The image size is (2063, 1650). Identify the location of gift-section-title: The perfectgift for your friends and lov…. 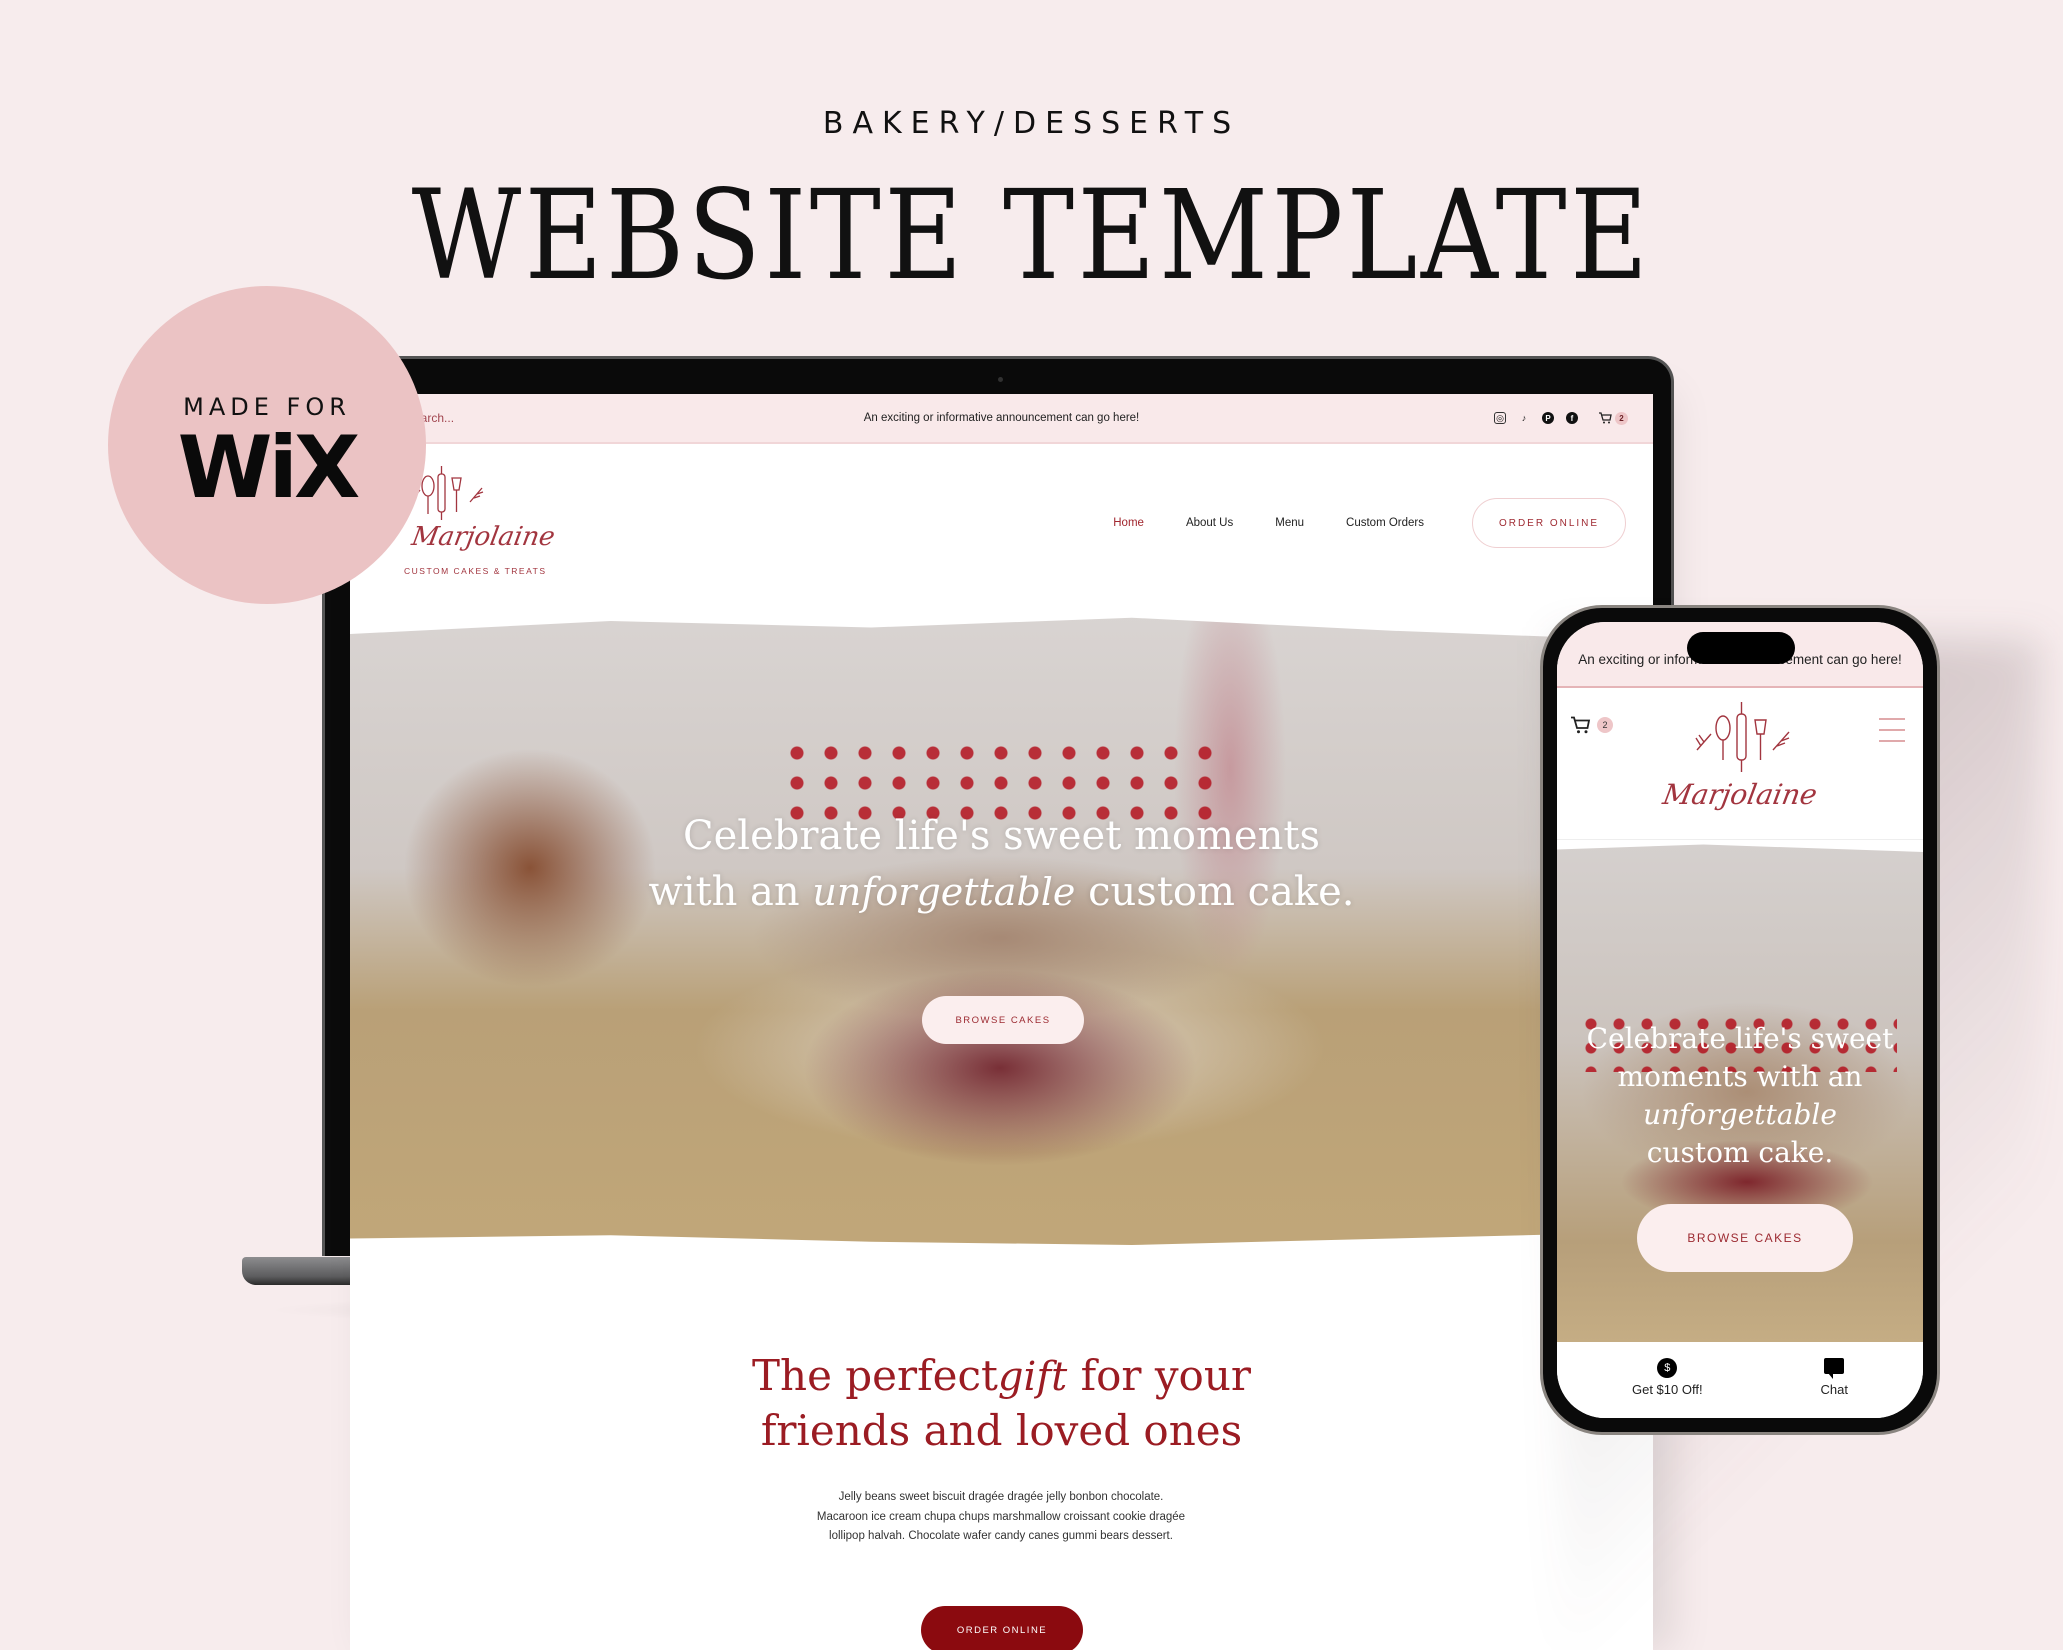
(1001, 1403).